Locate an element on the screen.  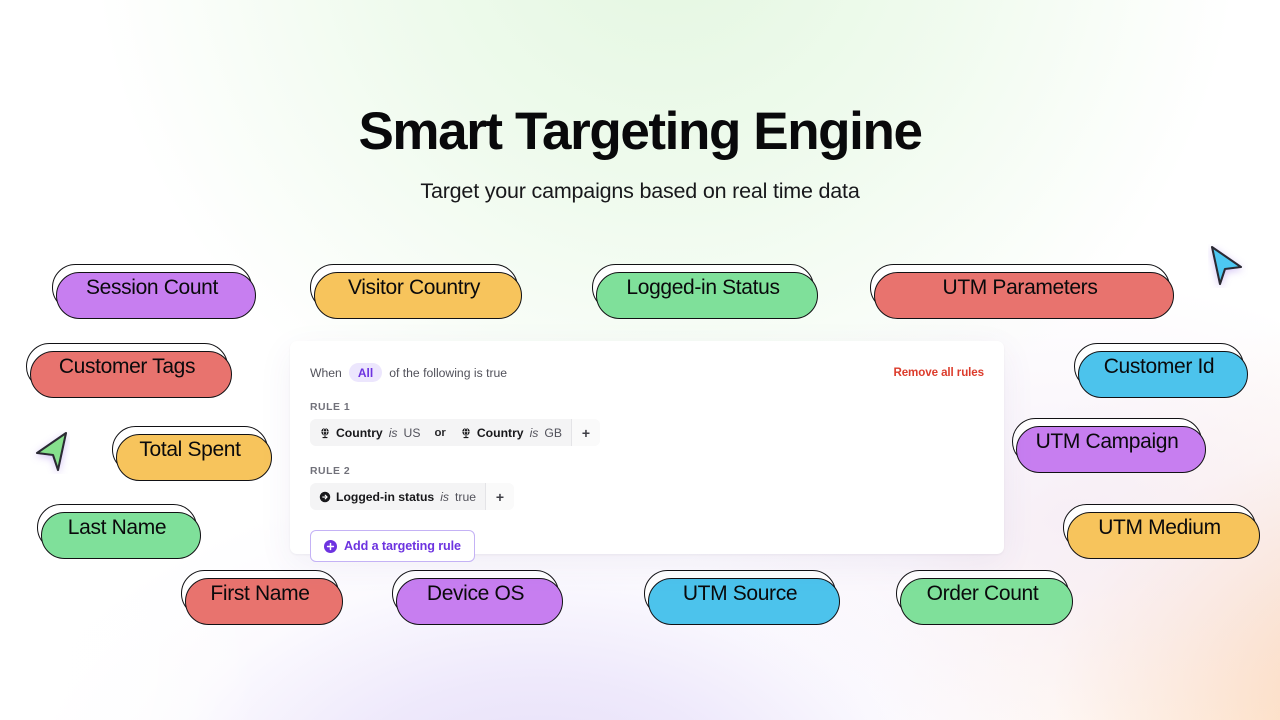
condition-chip: Country is GB is located at coordinates (511, 432).